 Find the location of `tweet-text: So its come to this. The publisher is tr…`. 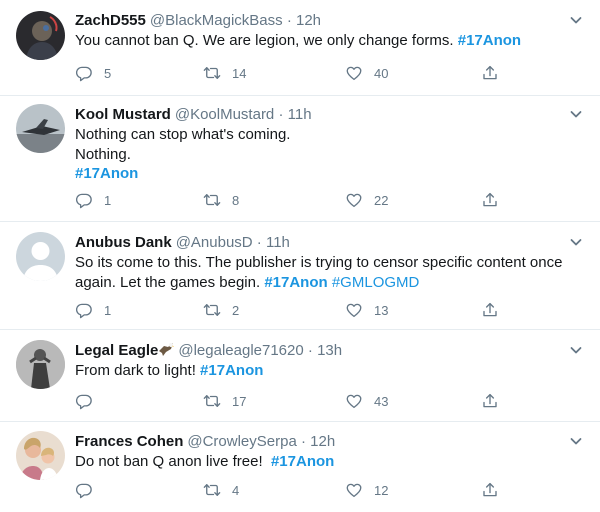

tweet-text: So its come to this. The publisher is tr… is located at coordinates (319, 272).